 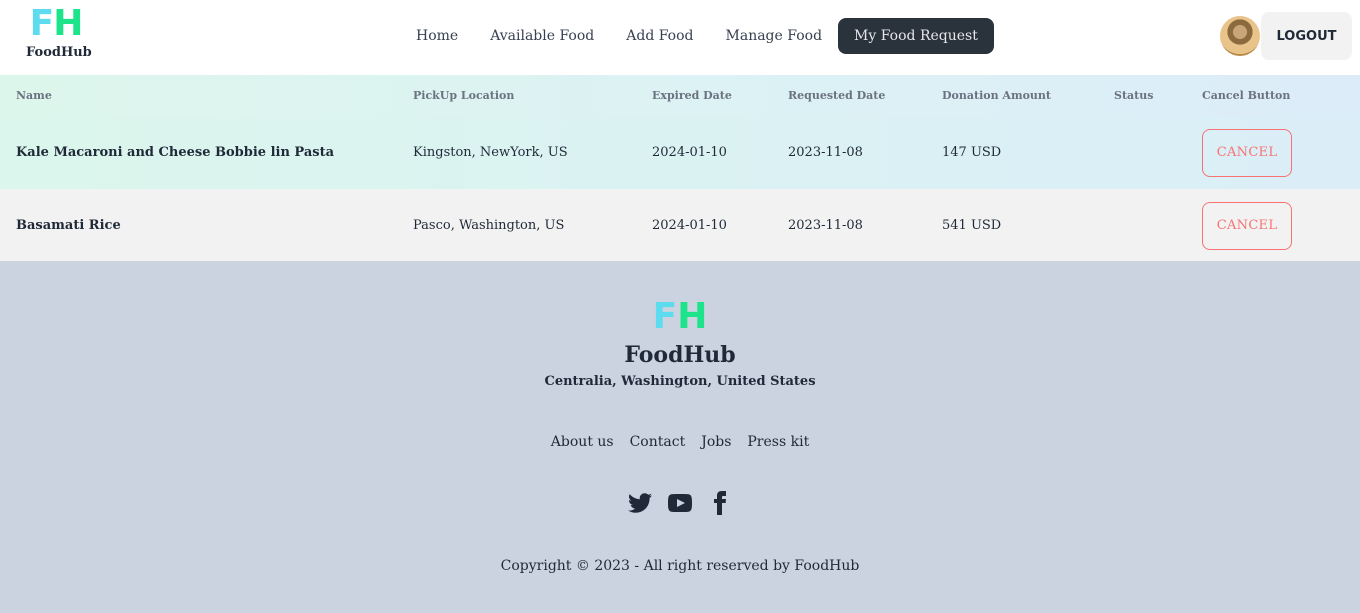 I want to click on footer-brand-name: FoodHub, so click(x=680, y=355).